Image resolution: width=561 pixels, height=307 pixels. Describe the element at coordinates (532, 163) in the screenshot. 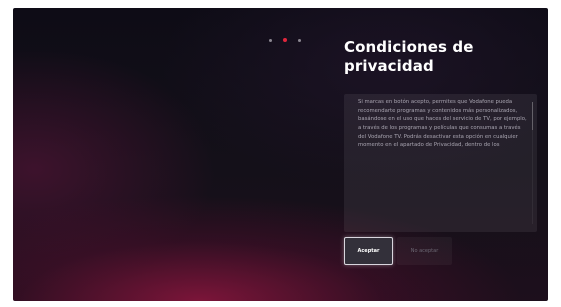

I see `scrollbar` at that location.